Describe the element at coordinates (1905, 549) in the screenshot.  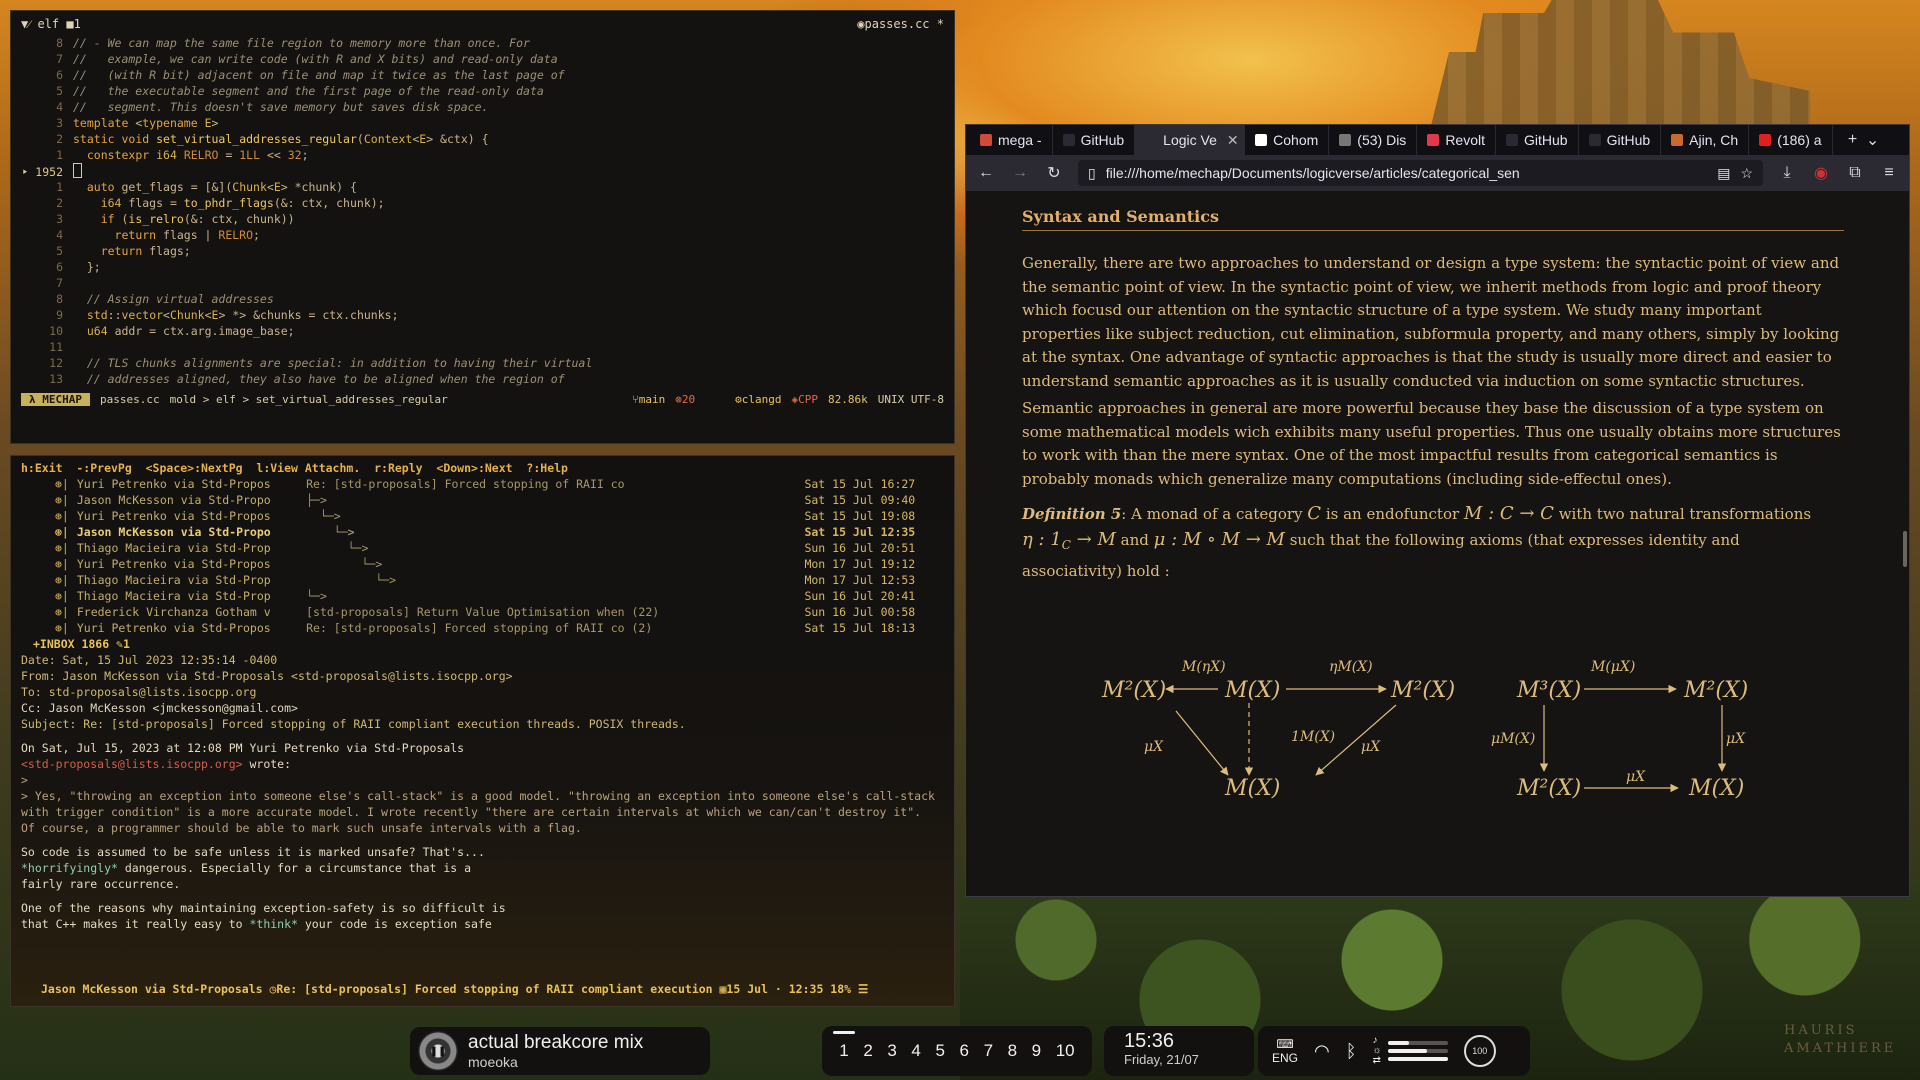
I see `page-scrollbar` at that location.